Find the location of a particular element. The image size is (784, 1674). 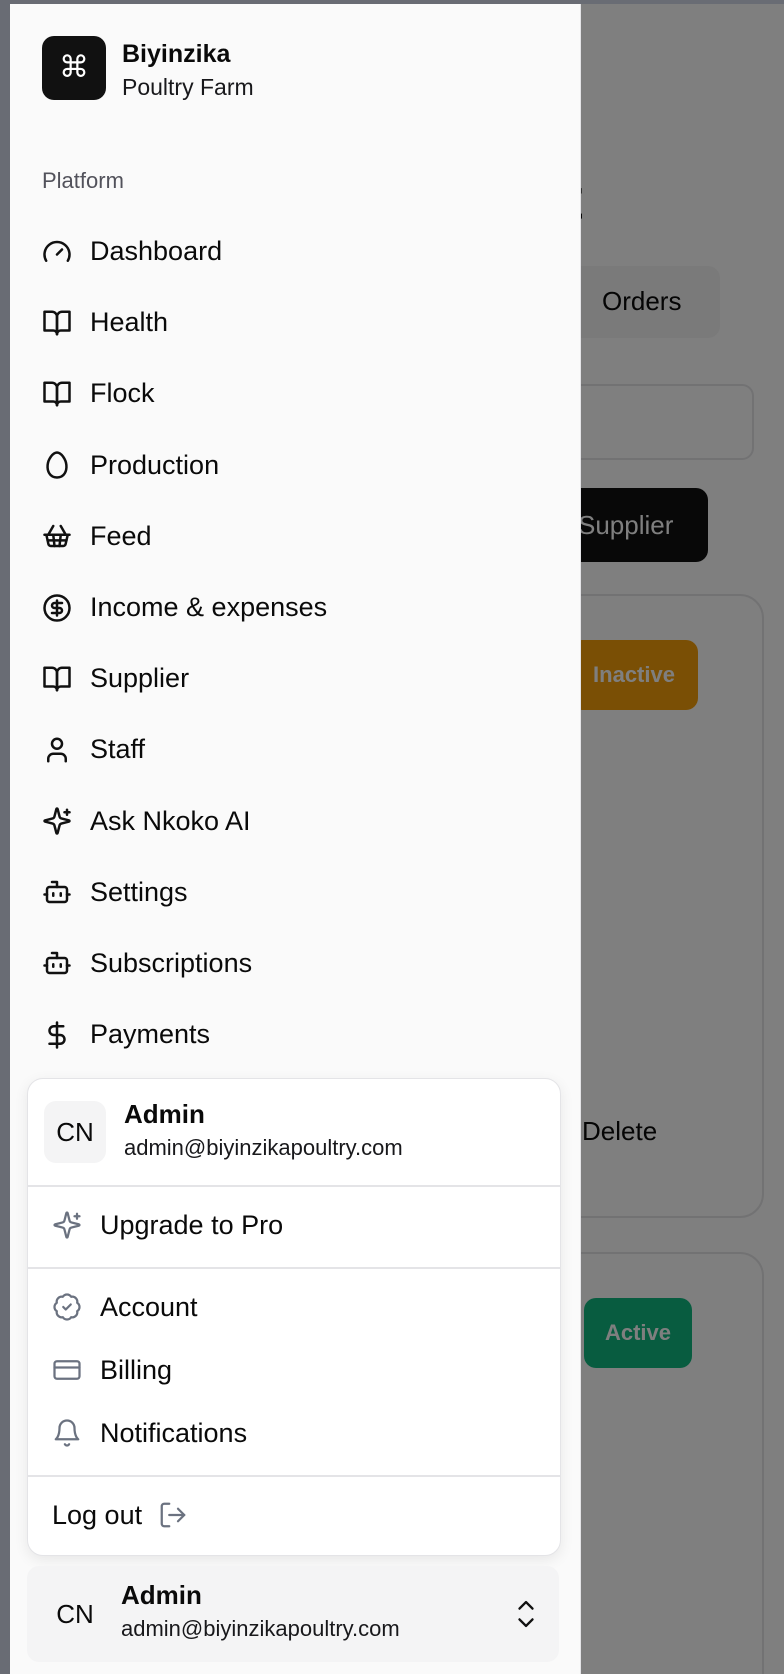

sidebar-item-ask-nkoko-ai: Ask Nkoko AI is located at coordinates (297, 821).